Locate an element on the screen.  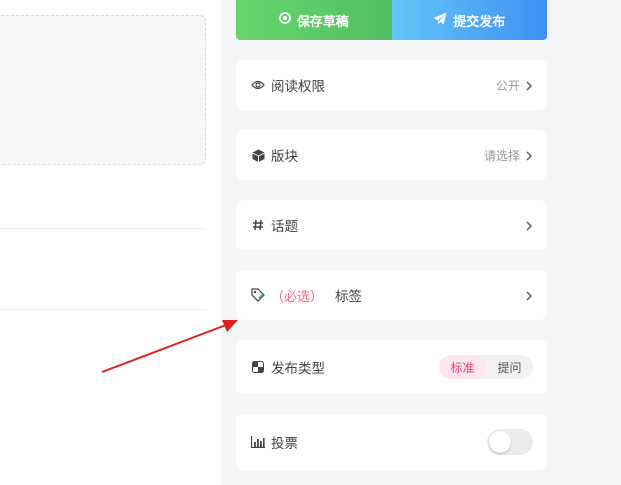
topic-label: 话题 is located at coordinates (284, 227).